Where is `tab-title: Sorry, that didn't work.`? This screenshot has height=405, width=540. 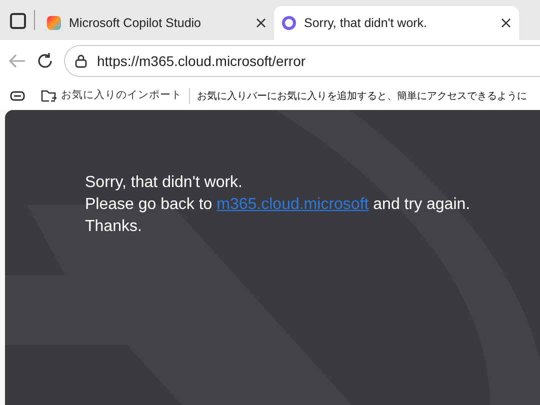 tab-title: Sorry, that didn't work. is located at coordinates (366, 23).